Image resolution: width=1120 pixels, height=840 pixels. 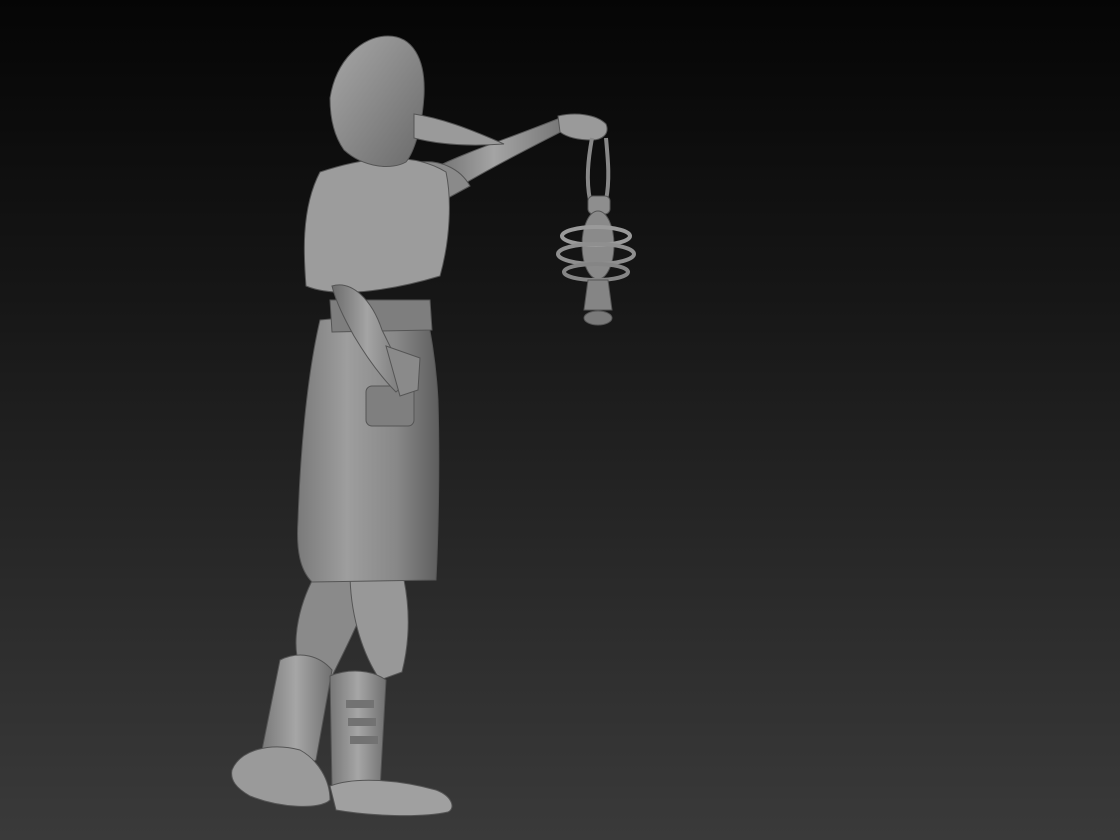 I want to click on legs, so click(x=342, y=693).